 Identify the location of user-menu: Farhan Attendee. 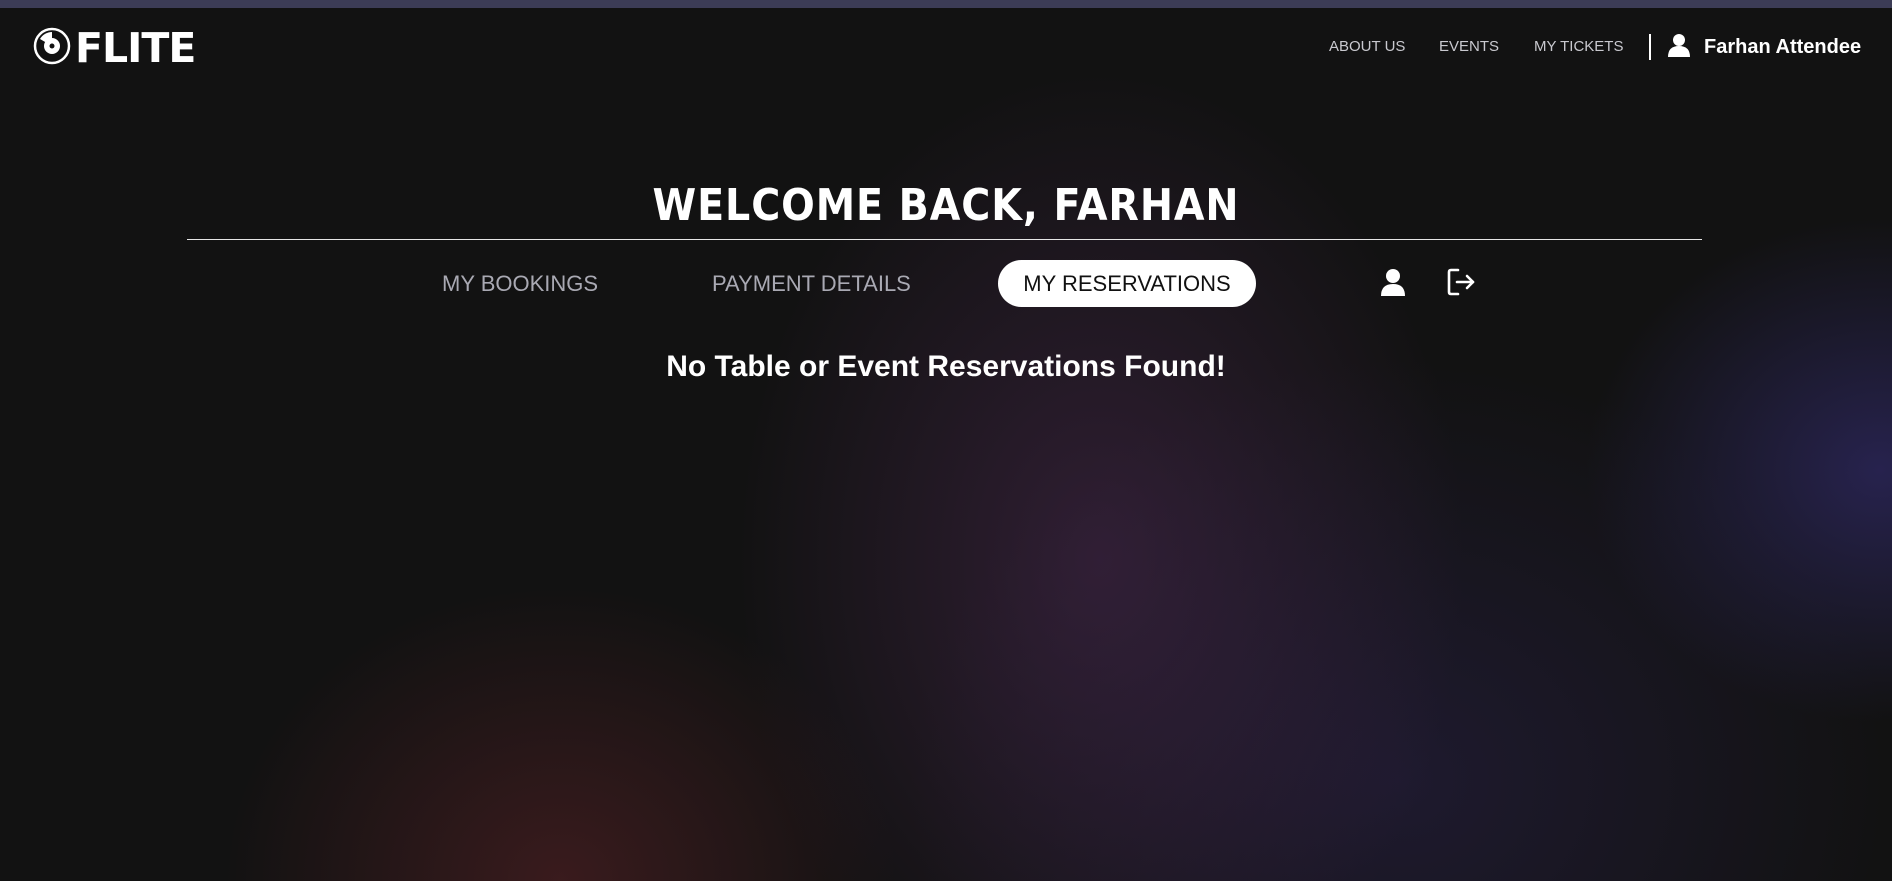
(1764, 47).